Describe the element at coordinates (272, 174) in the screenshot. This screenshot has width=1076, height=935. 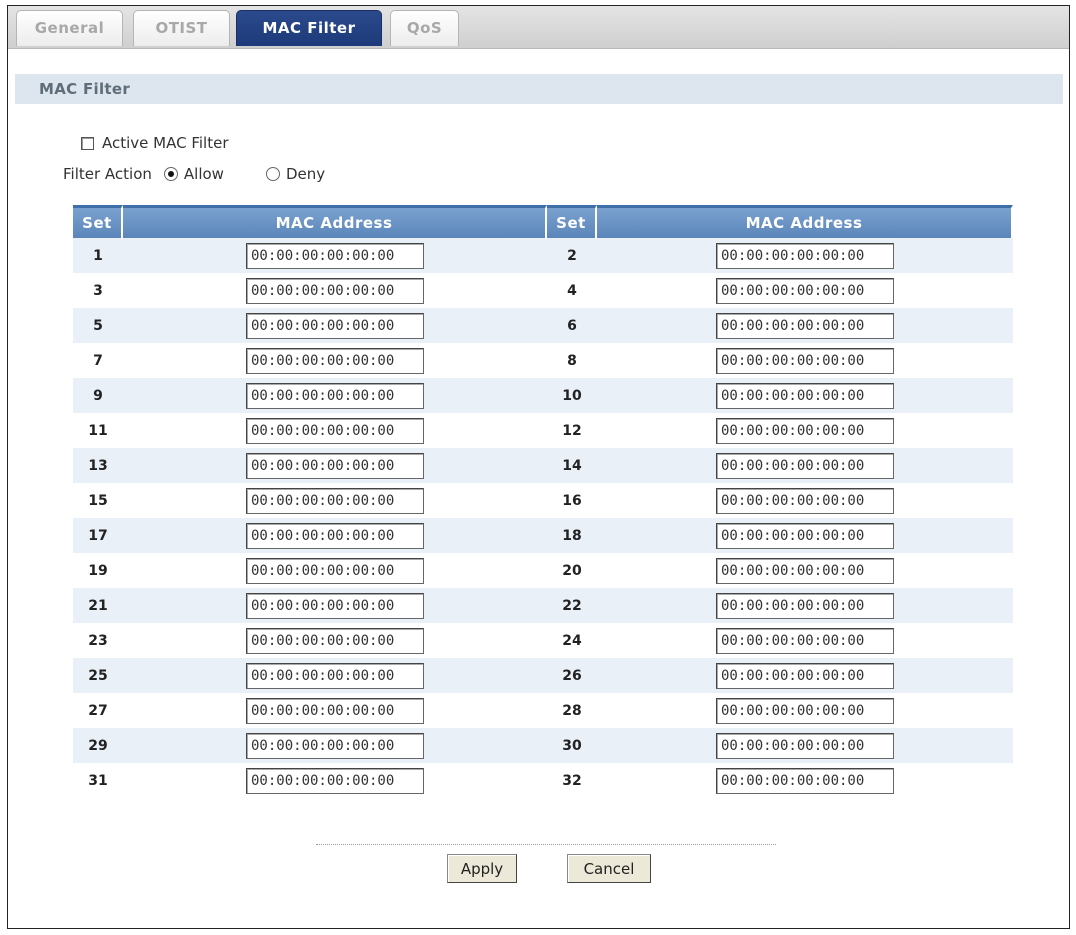
I see `deny-radio` at that location.